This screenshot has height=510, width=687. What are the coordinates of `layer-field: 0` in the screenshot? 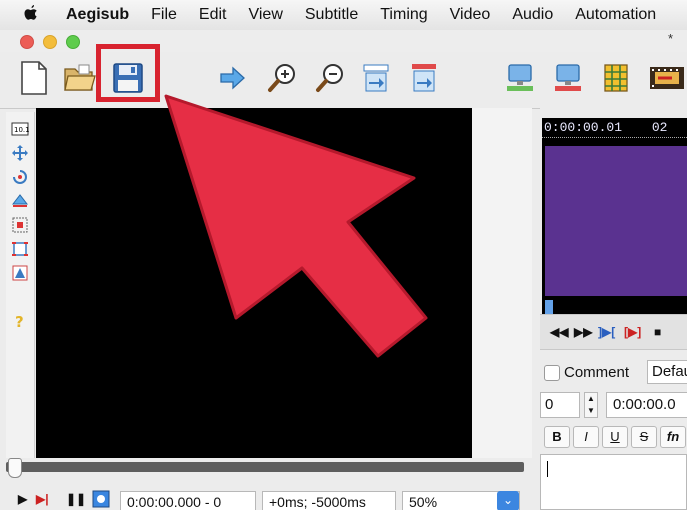 It's located at (560, 405).